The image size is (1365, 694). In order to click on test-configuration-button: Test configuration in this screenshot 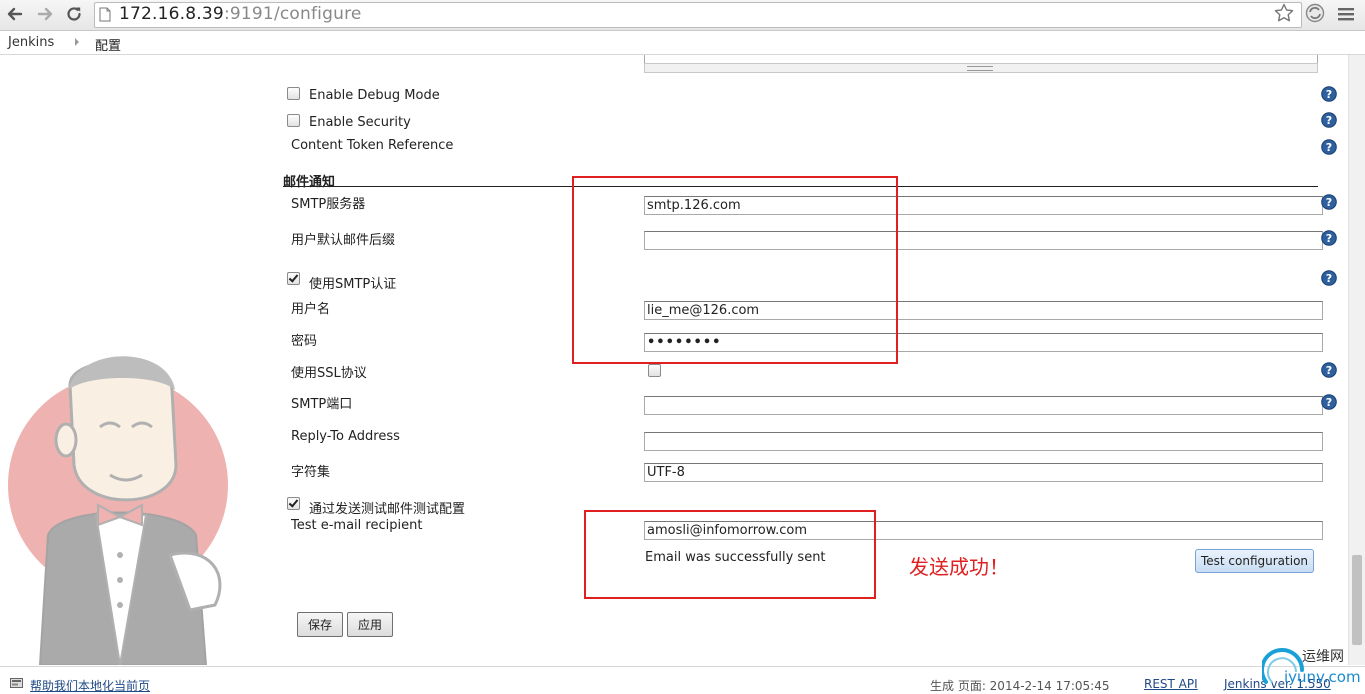, I will do `click(1254, 561)`.